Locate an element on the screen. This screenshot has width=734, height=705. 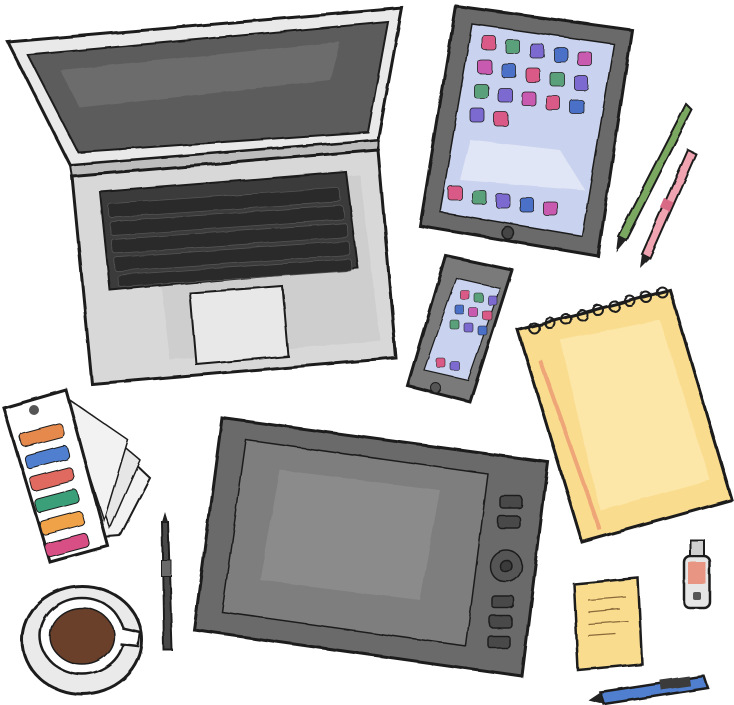
usb-drive-icon is located at coordinates (697, 574).